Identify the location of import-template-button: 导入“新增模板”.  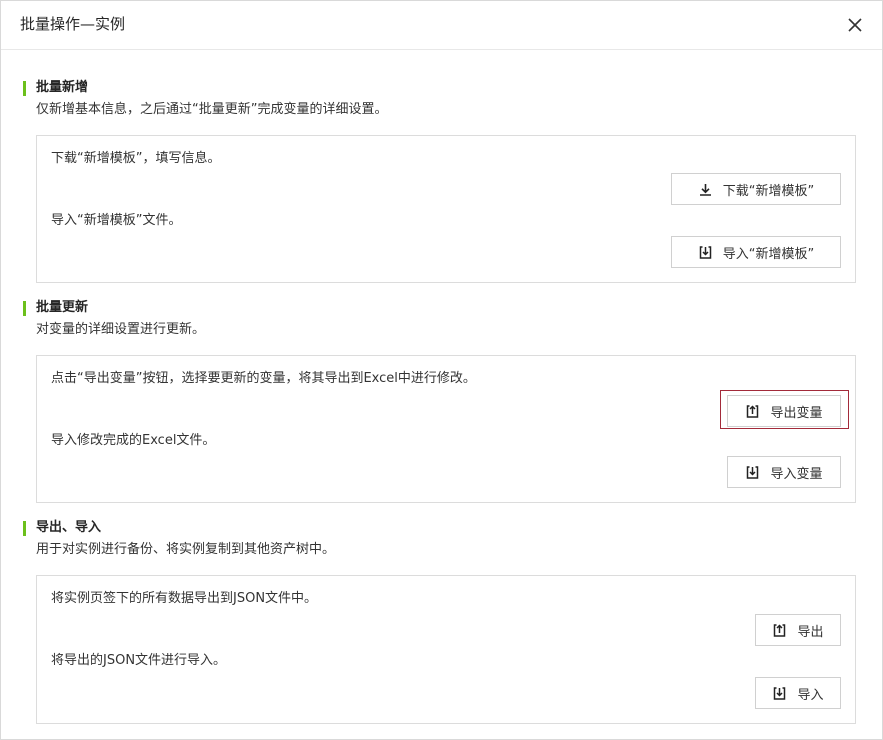
(756, 252).